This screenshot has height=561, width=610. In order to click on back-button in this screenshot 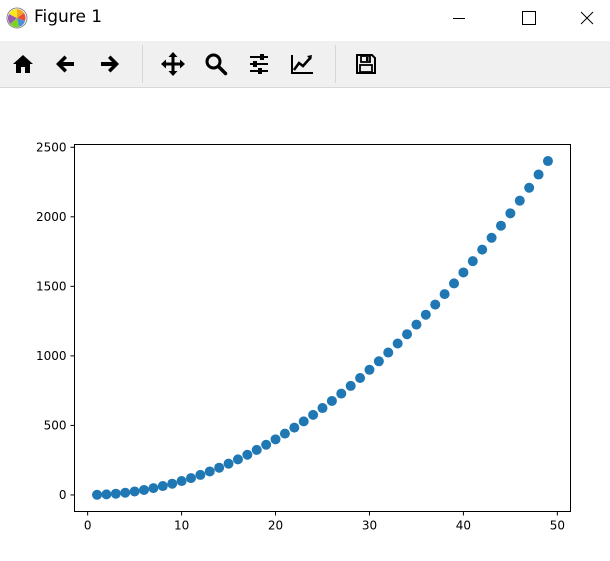, I will do `click(66, 64)`.